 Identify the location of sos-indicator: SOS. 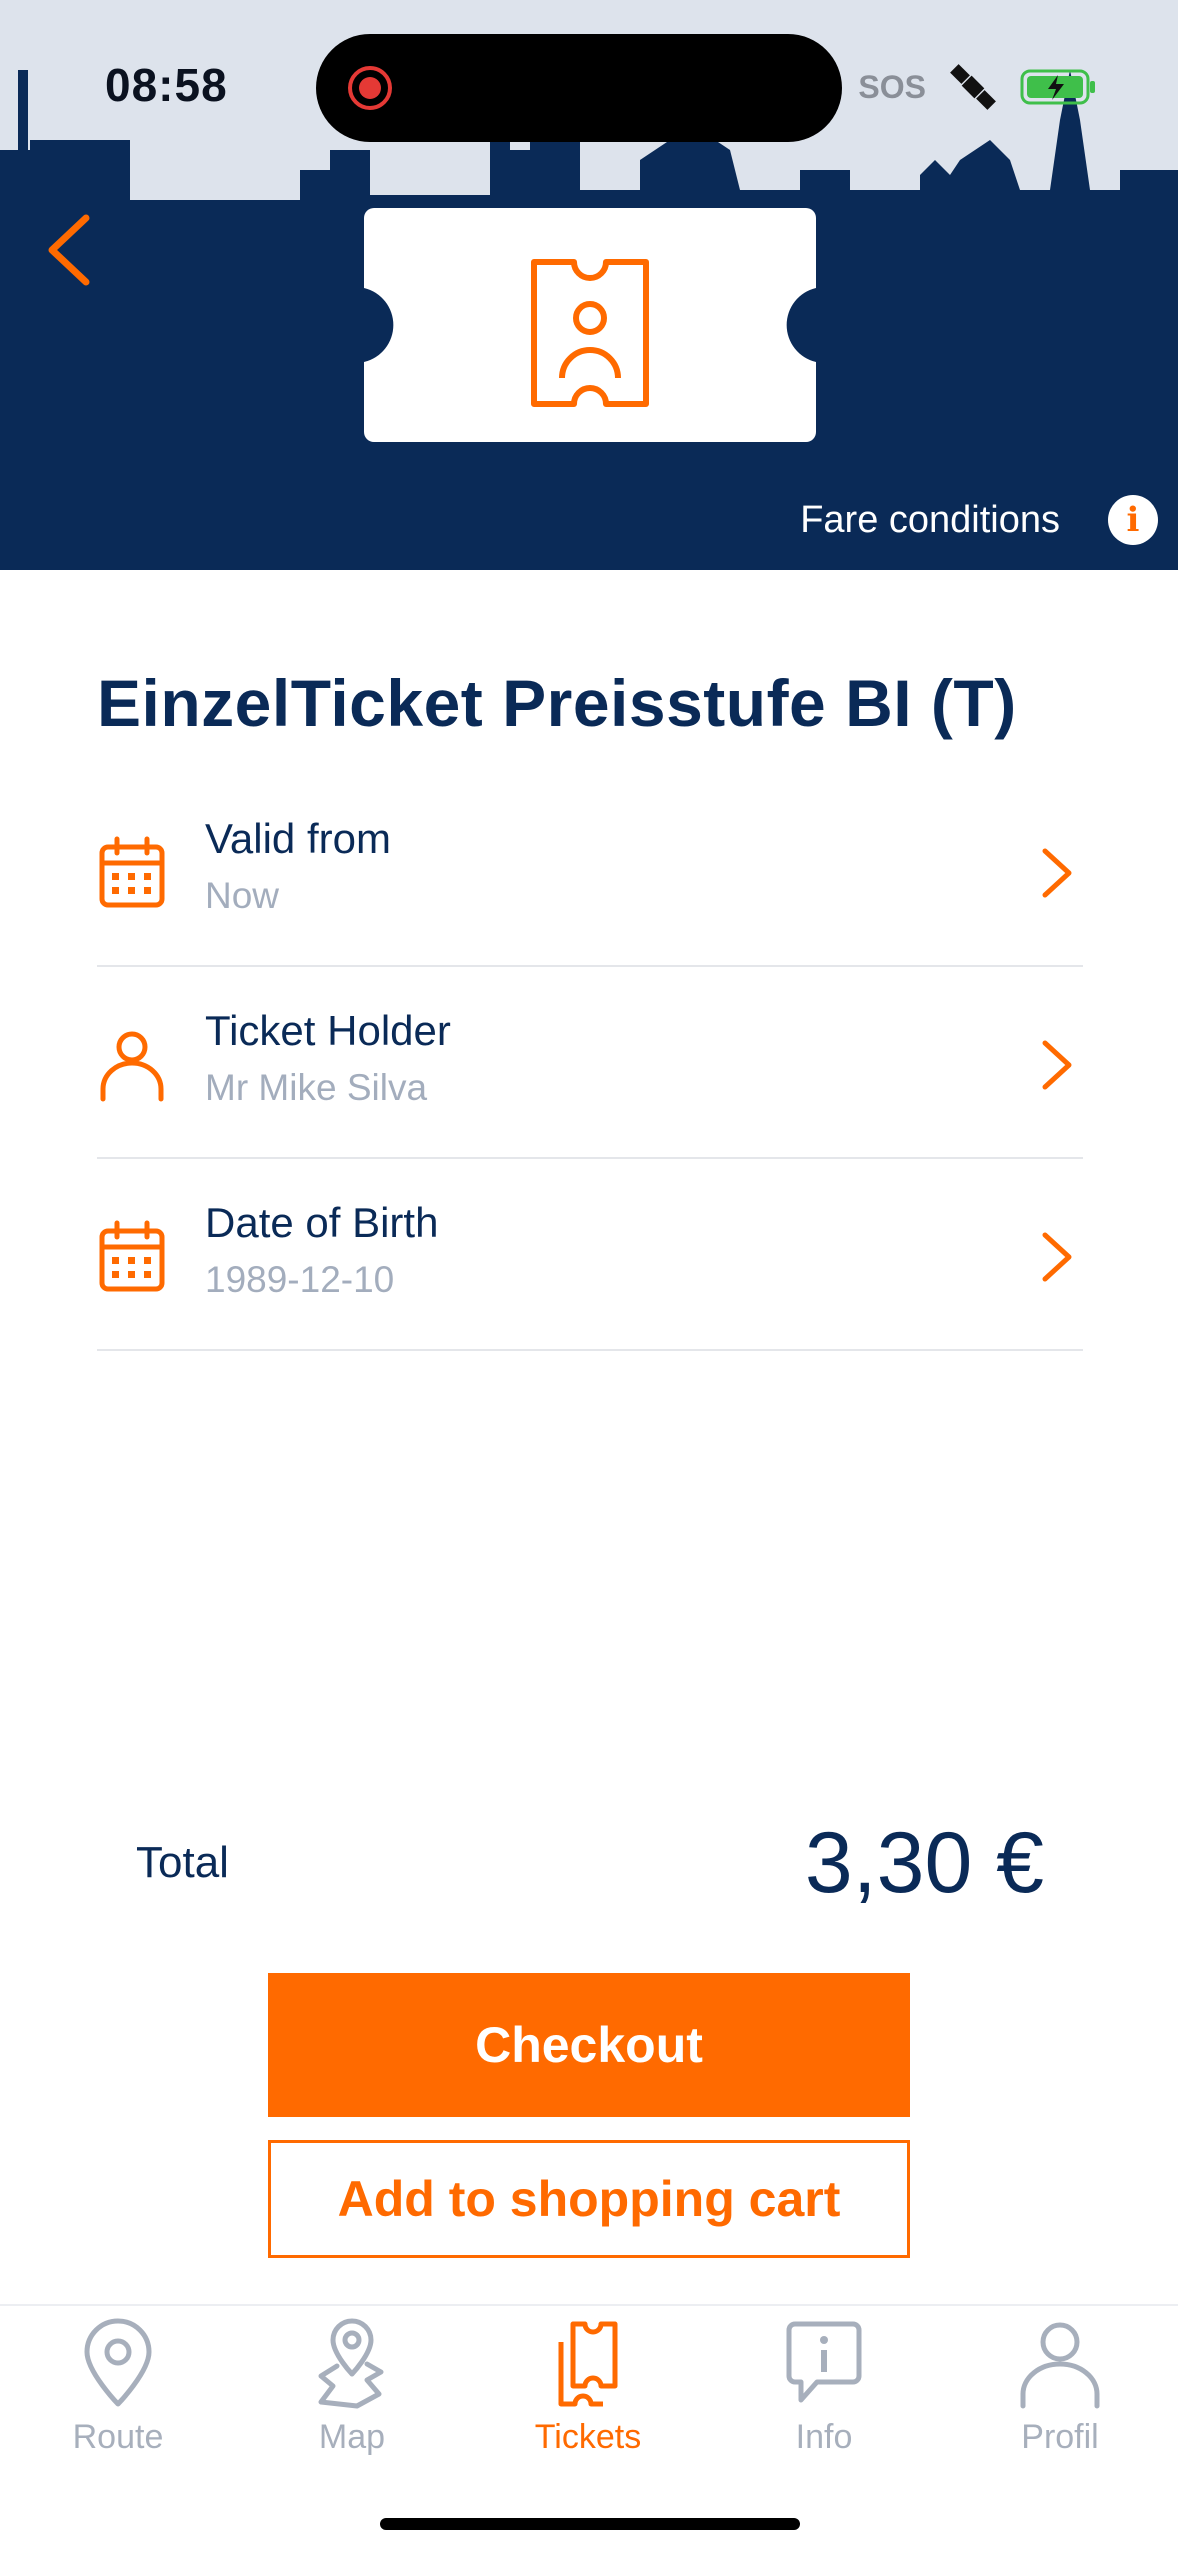
(892, 86).